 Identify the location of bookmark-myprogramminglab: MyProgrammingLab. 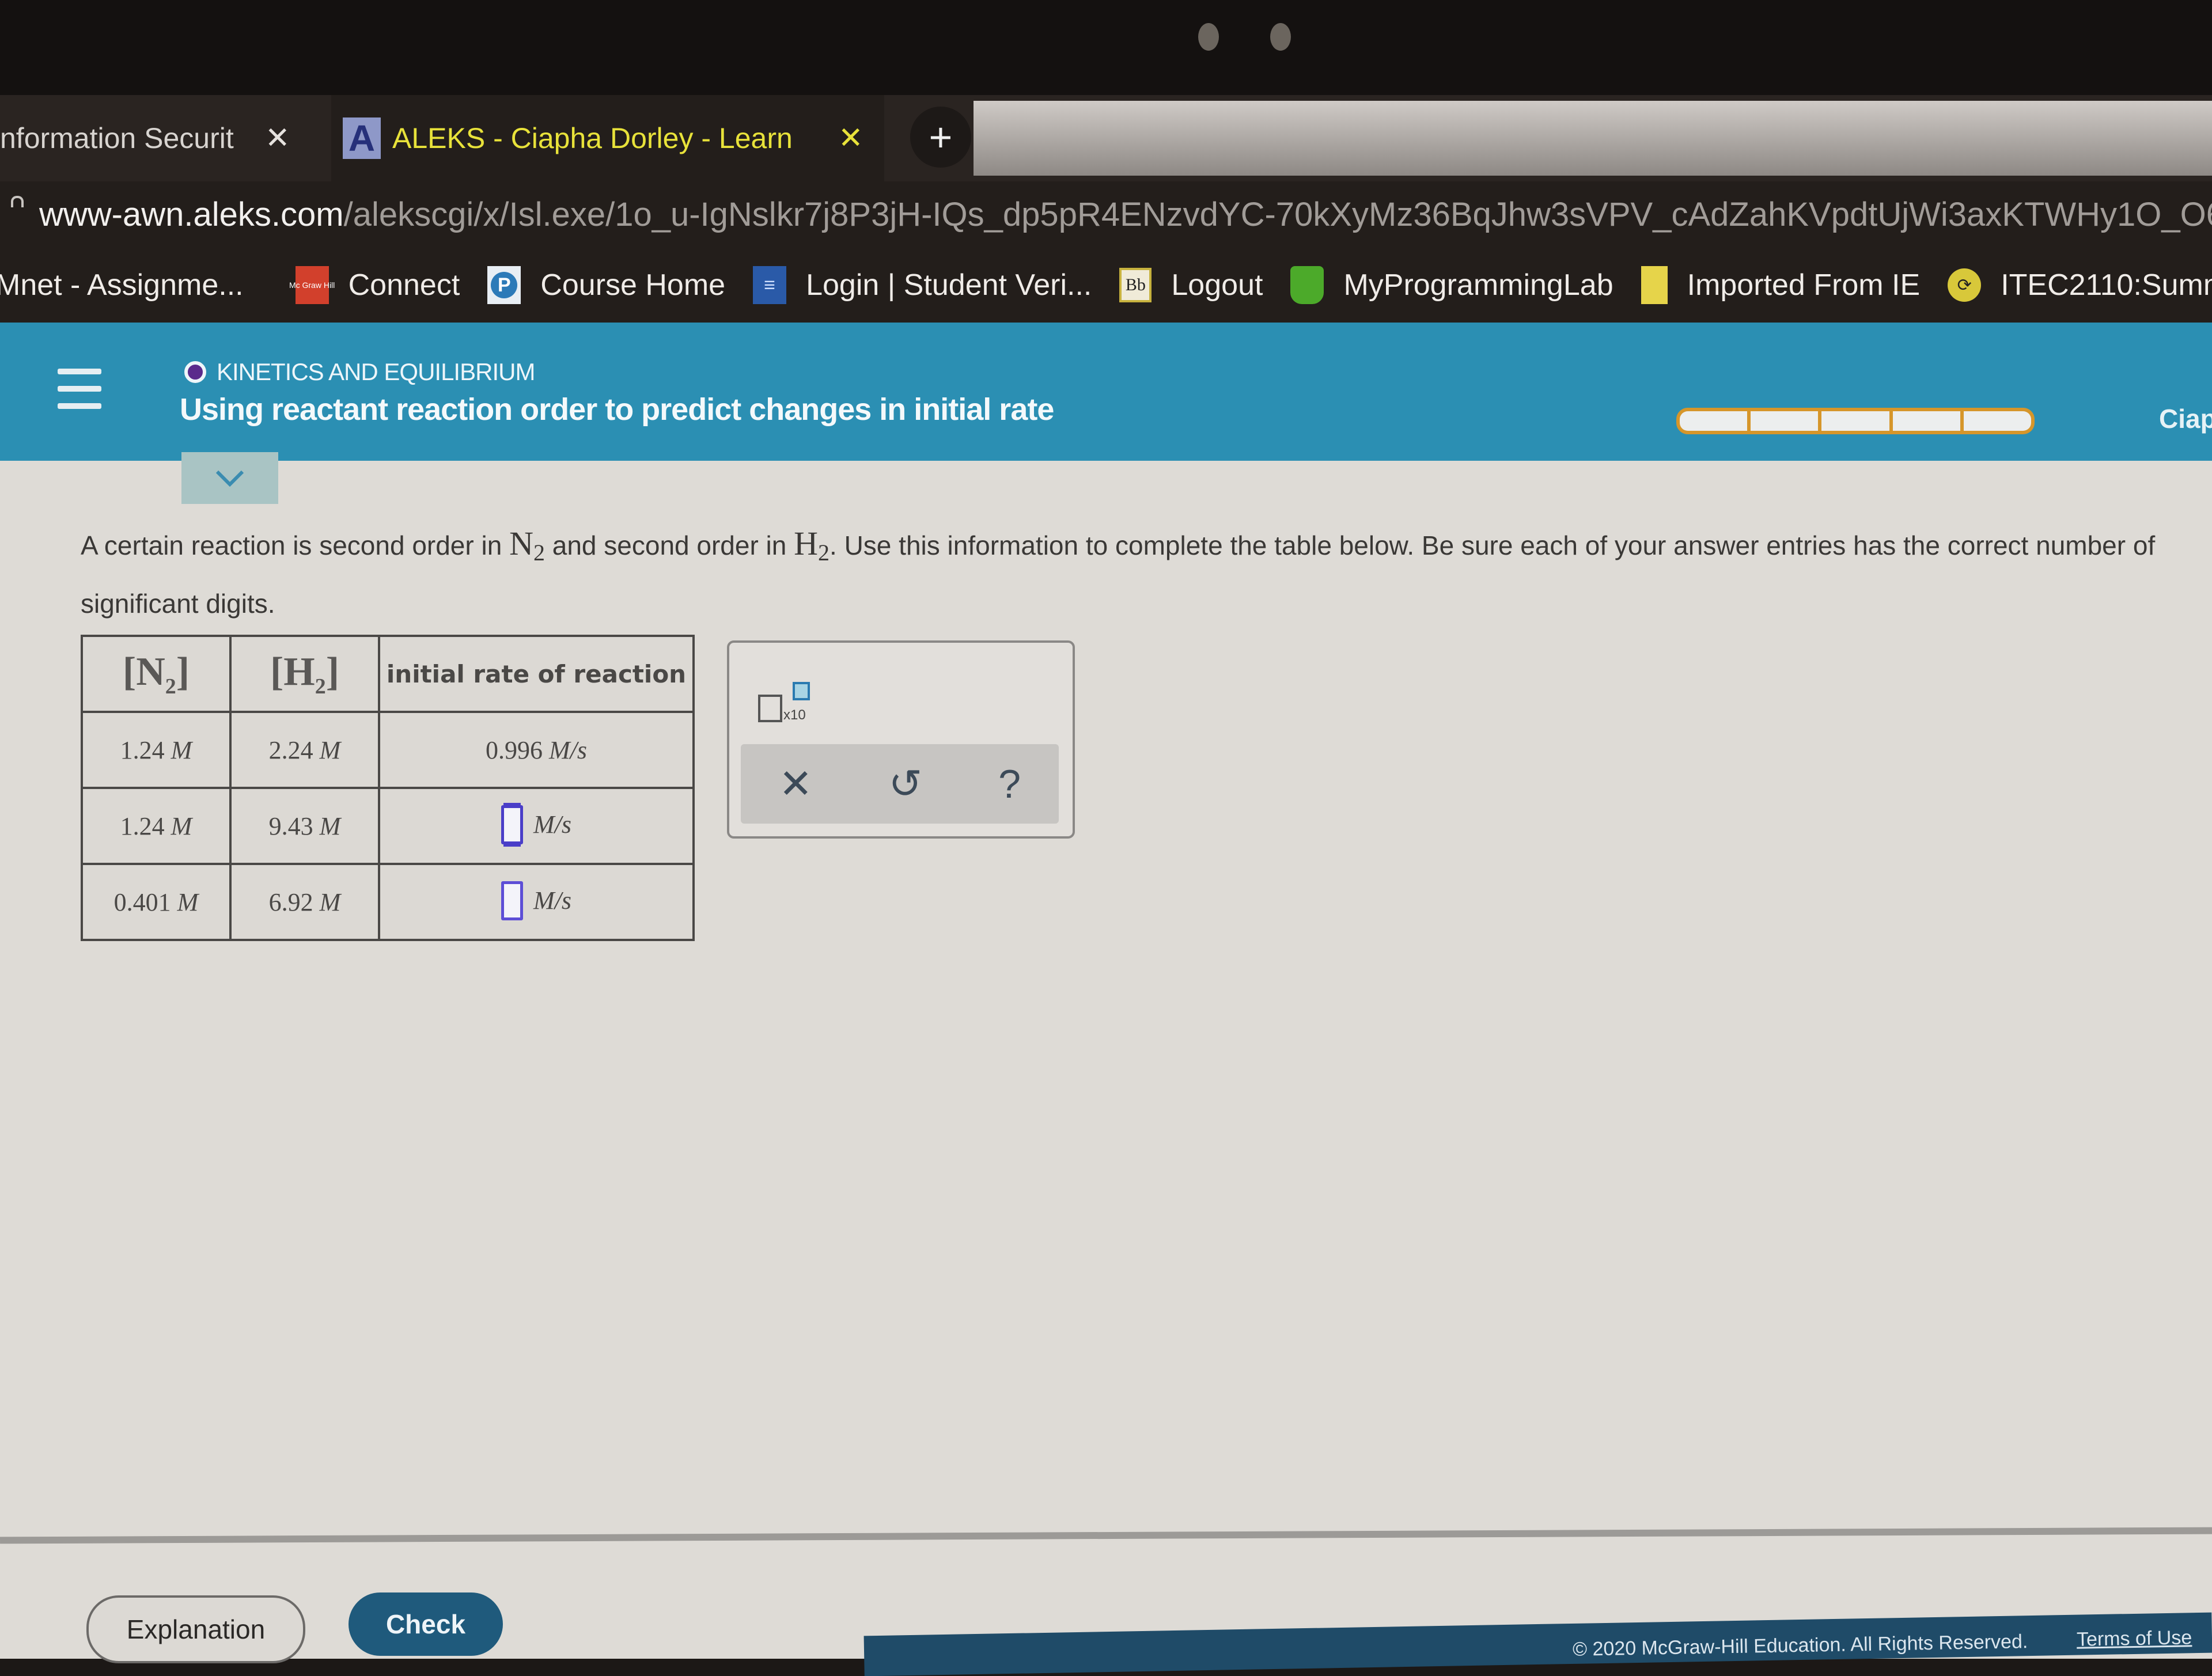
(1451, 285).